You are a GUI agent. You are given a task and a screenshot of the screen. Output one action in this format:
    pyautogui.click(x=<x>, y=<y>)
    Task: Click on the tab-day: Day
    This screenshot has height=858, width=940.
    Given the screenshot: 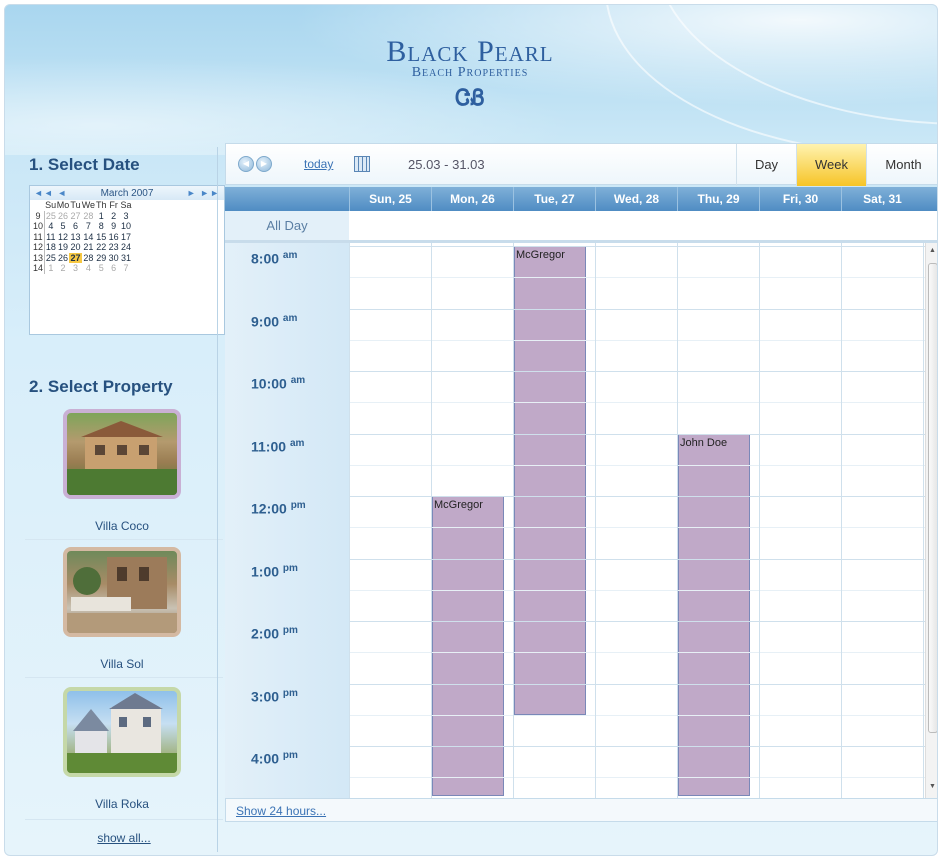 What is the action you would take?
    pyautogui.click(x=766, y=165)
    